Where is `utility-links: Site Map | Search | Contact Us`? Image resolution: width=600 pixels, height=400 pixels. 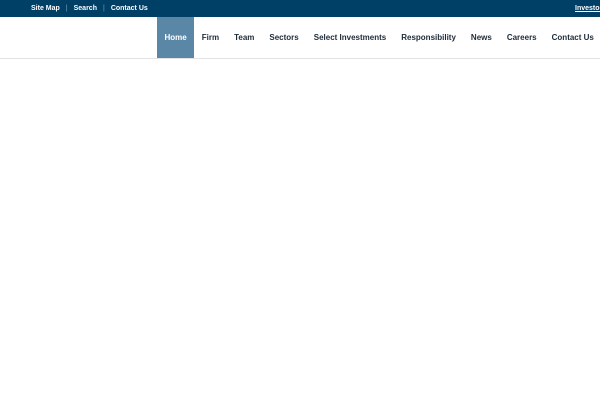 utility-links: Site Map | Search | Contact Us is located at coordinates (89, 8).